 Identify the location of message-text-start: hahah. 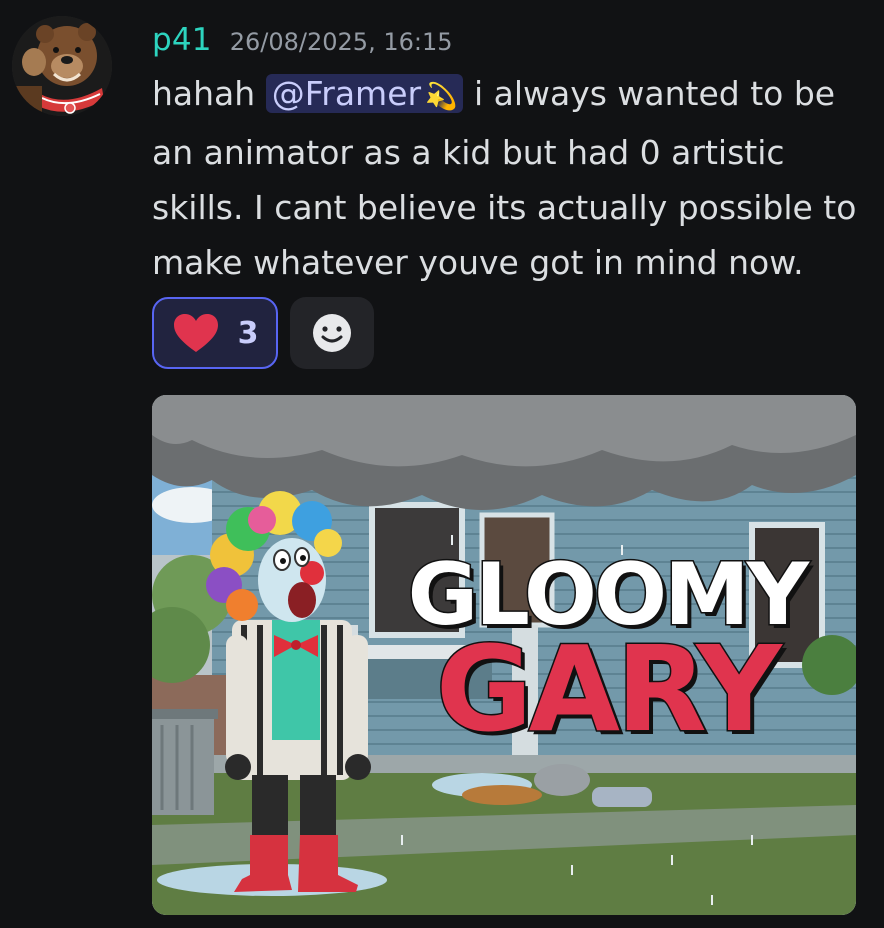
(209, 93).